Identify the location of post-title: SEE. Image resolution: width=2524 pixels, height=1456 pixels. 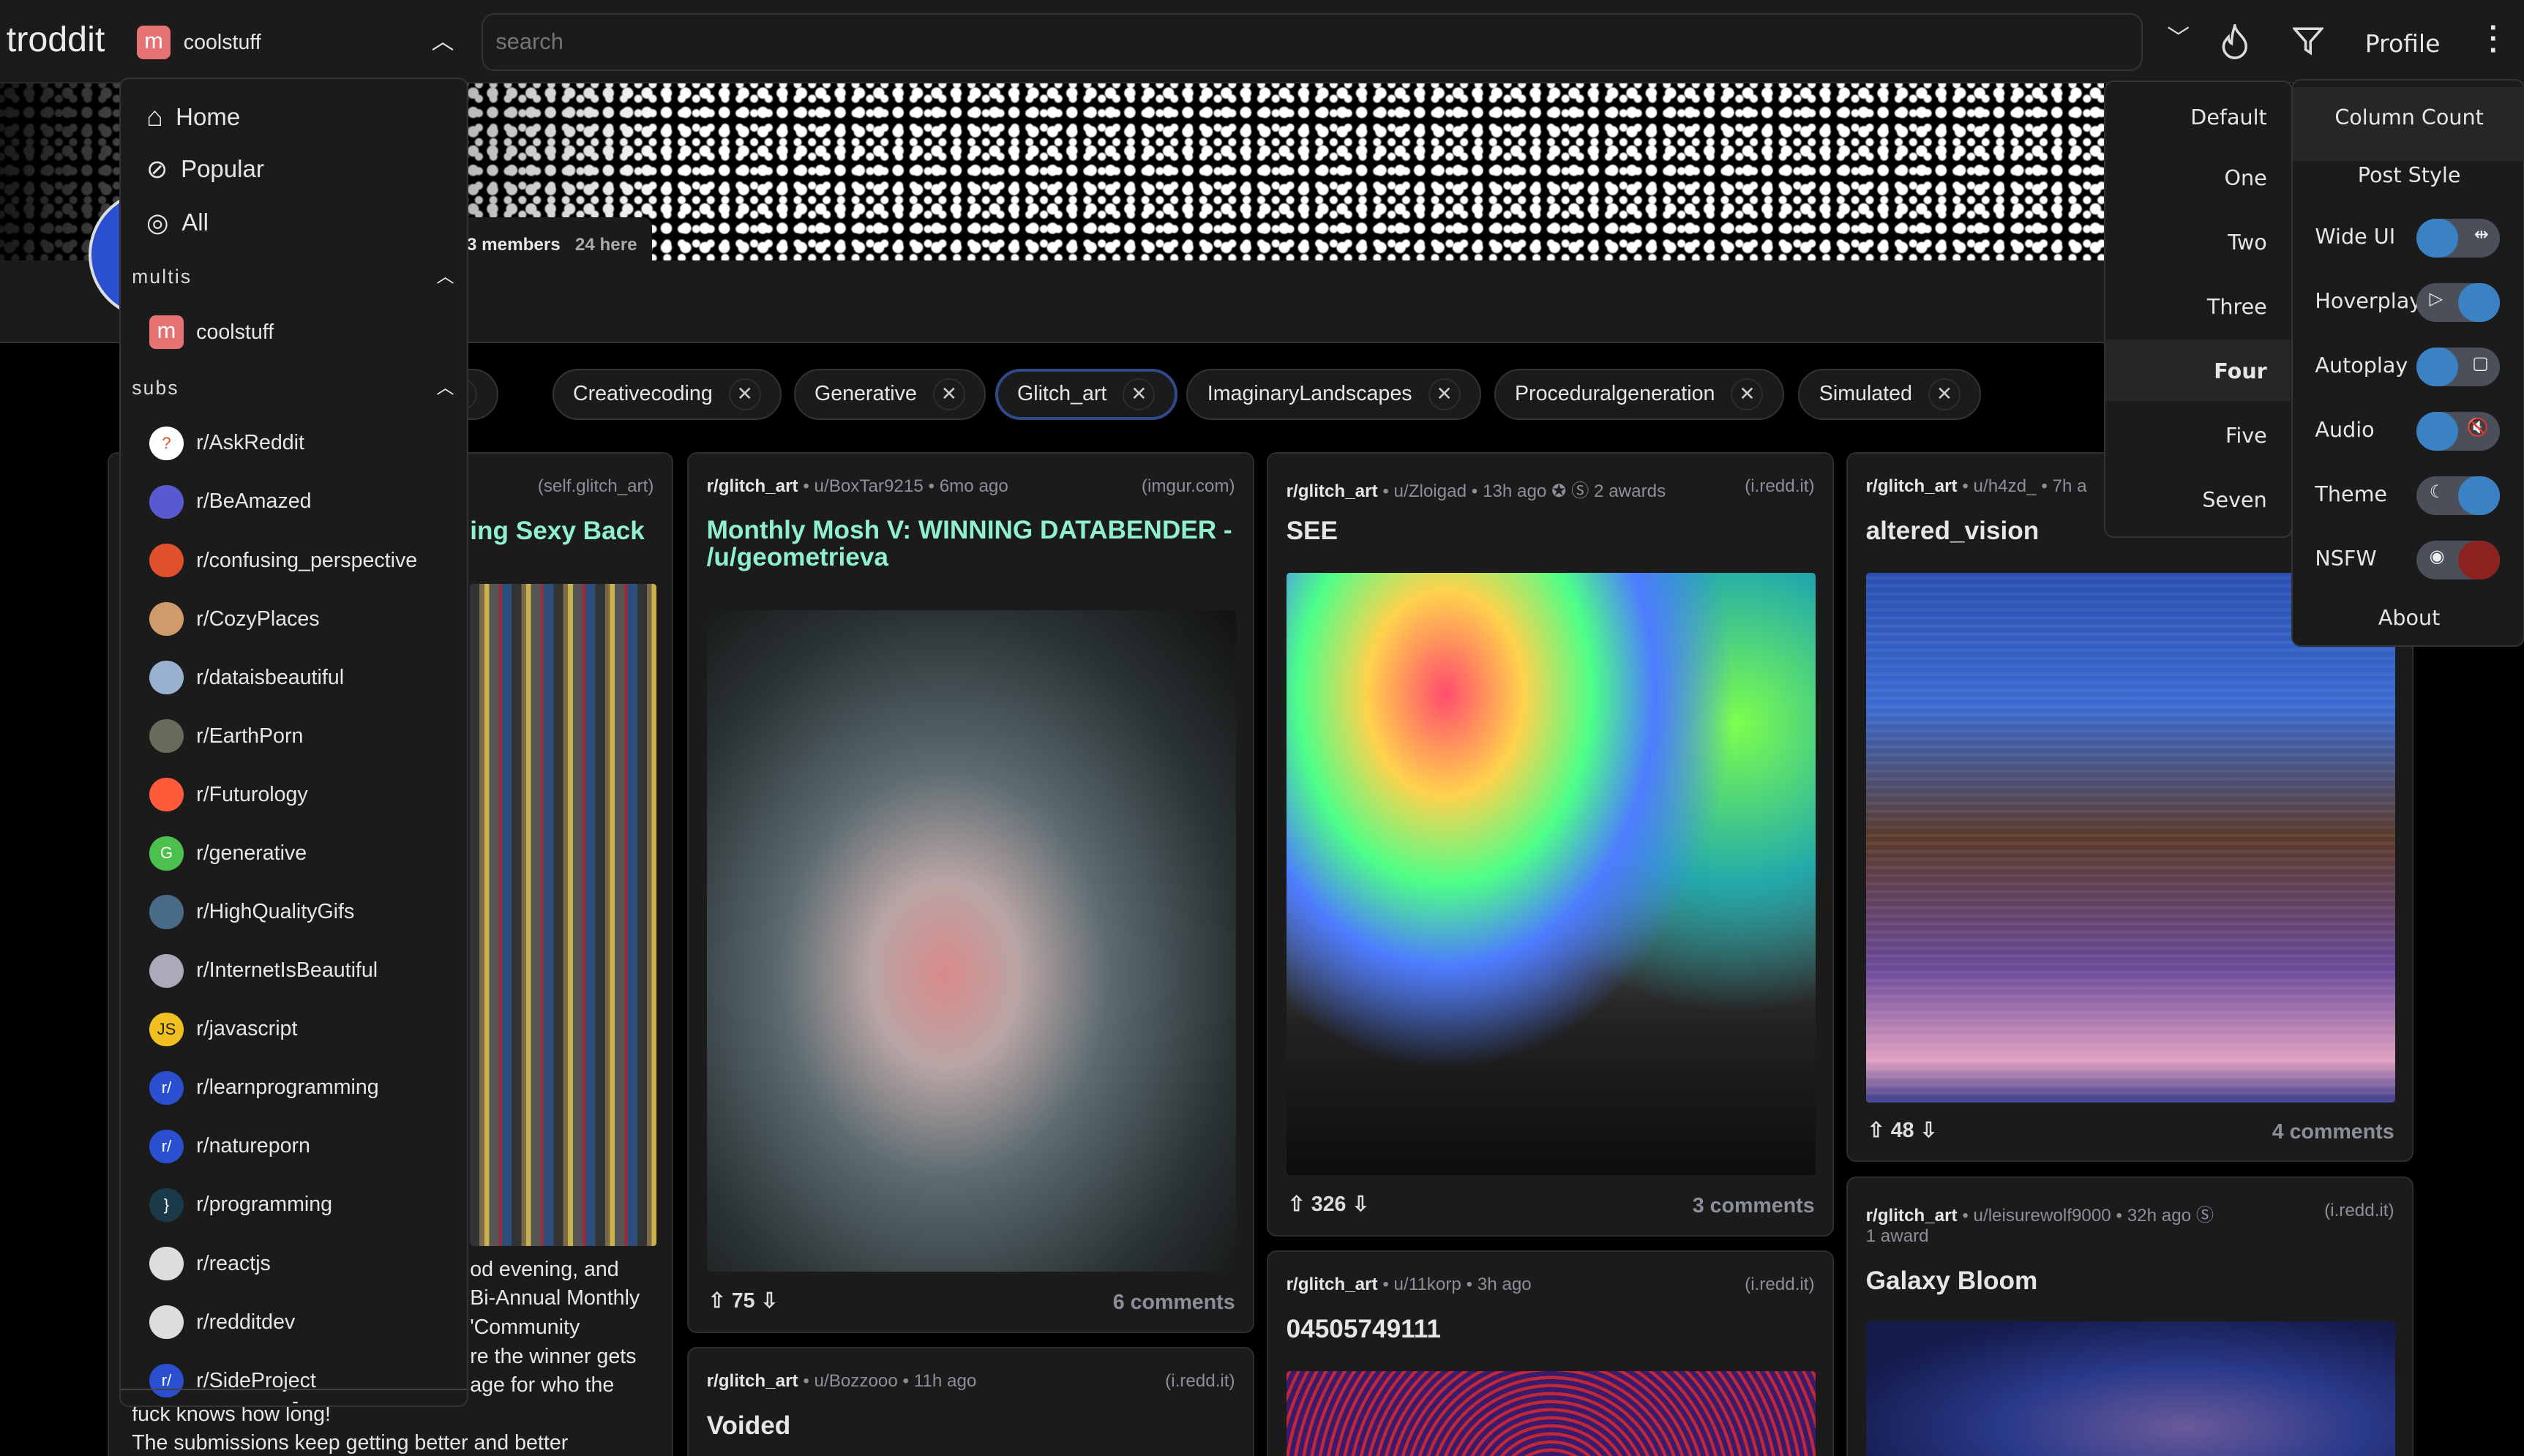
(1312, 531).